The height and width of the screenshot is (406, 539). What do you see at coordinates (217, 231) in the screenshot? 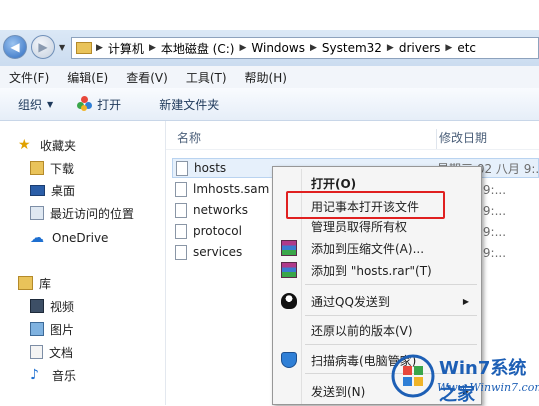
I see `file-name: protocol` at bounding box center [217, 231].